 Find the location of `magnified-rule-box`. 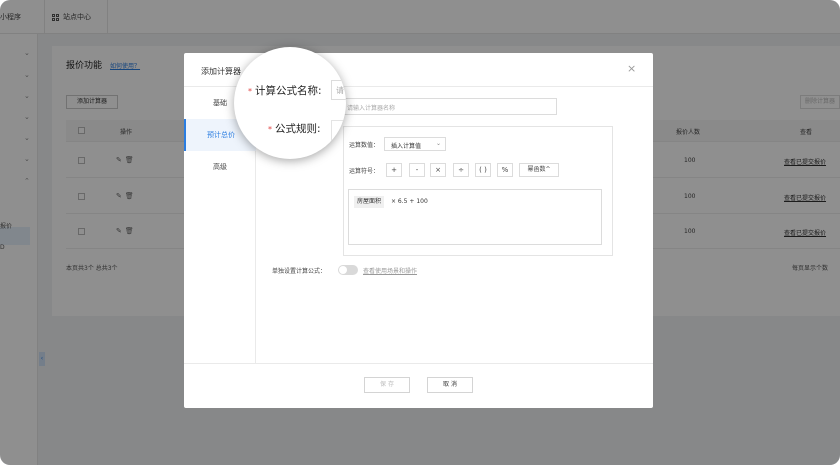

magnified-rule-box is located at coordinates (338, 139).